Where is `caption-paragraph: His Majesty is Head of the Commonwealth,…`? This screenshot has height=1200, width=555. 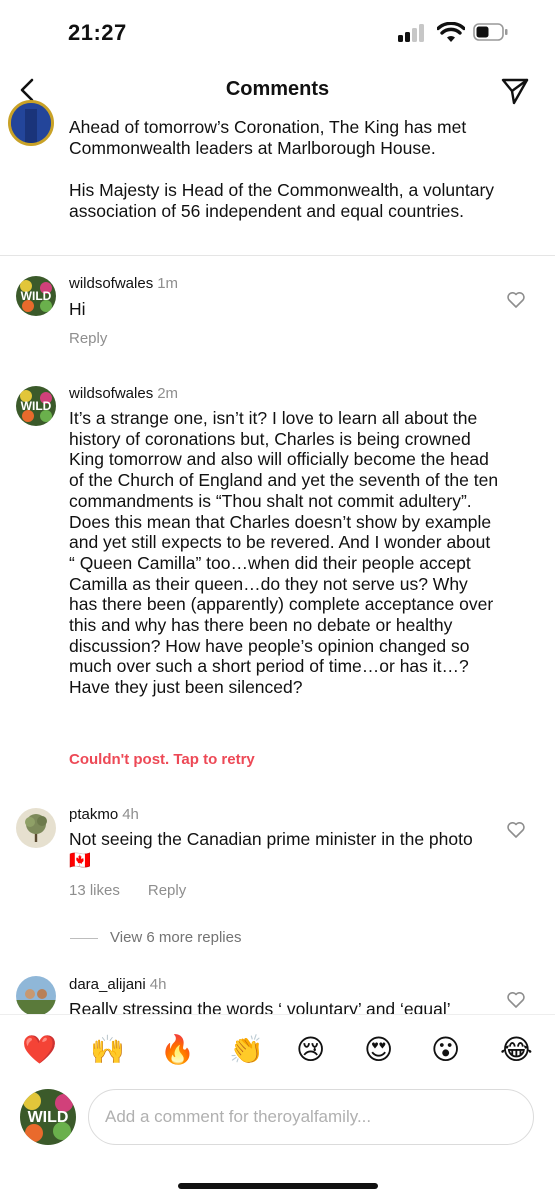
caption-paragraph: His Majesty is Head of the Commonwealth,… is located at coordinates (282, 200).